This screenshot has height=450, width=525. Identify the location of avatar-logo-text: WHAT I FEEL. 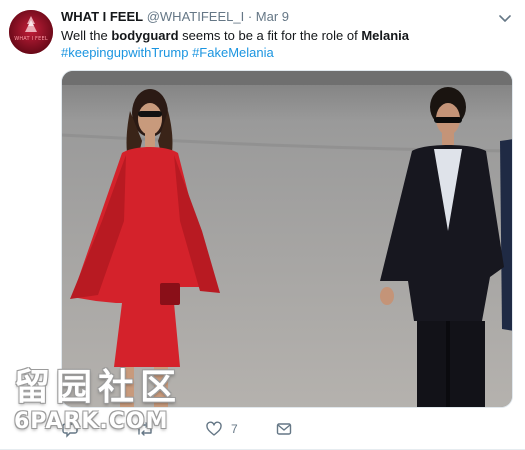
(31, 39).